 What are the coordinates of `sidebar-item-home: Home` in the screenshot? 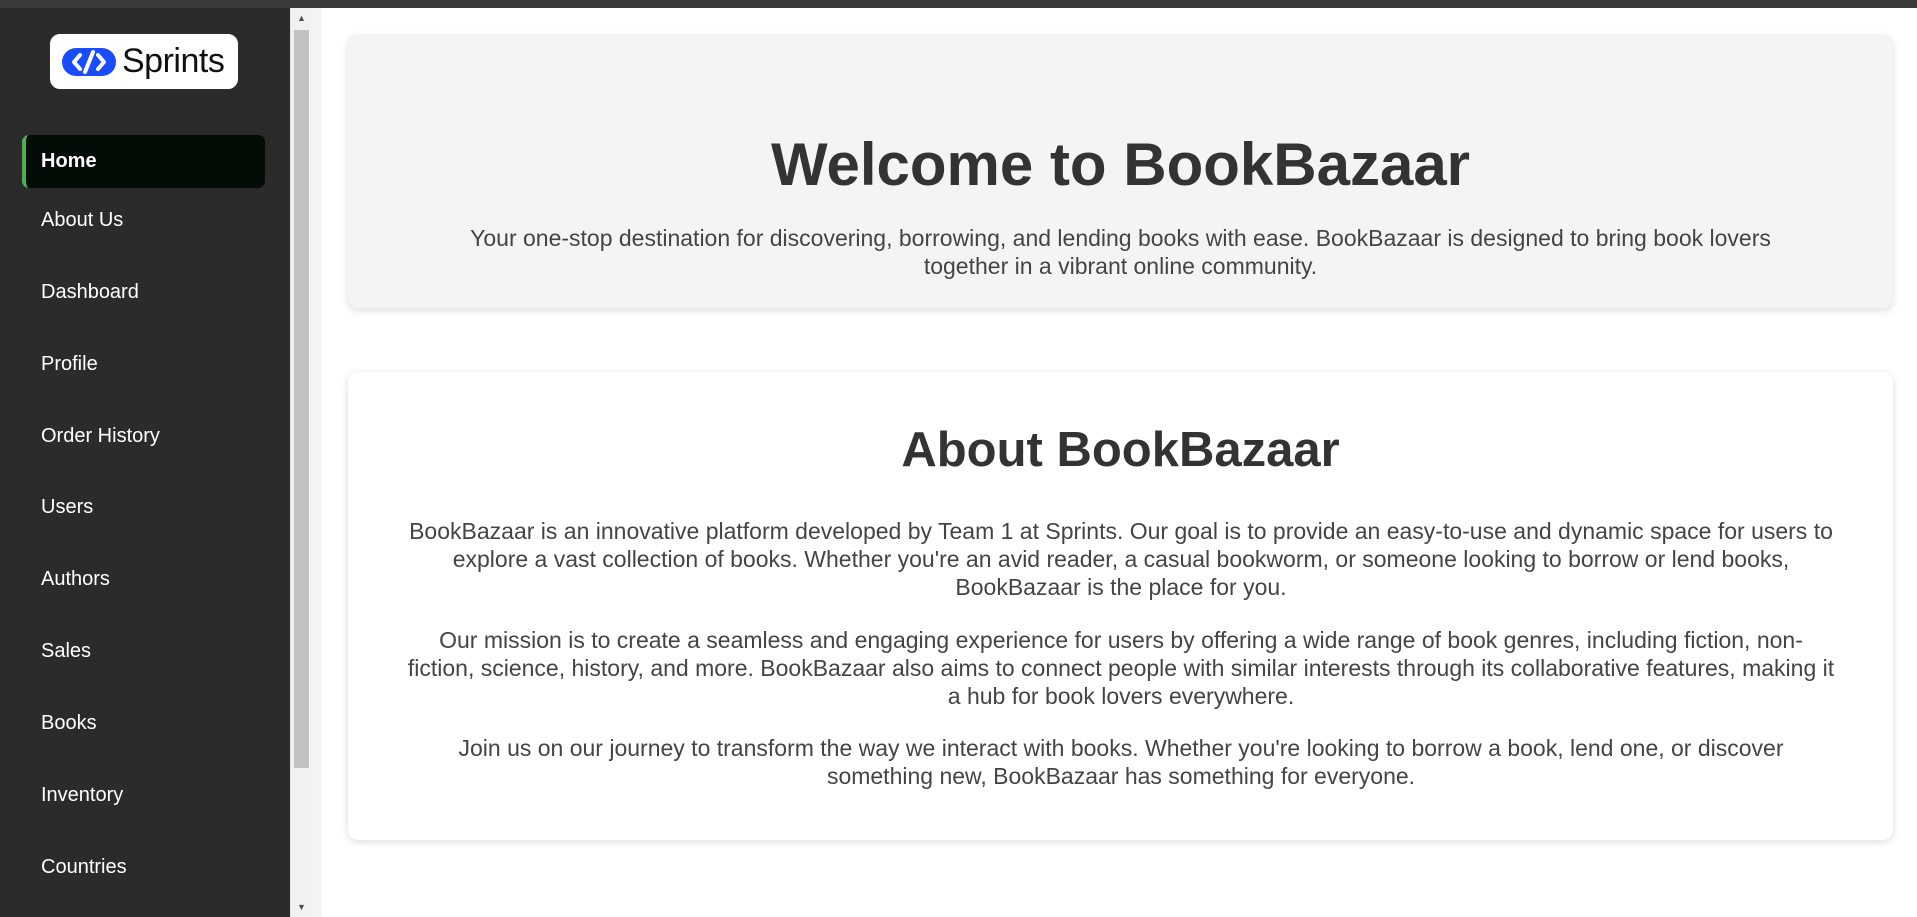 It's located at (143, 161).